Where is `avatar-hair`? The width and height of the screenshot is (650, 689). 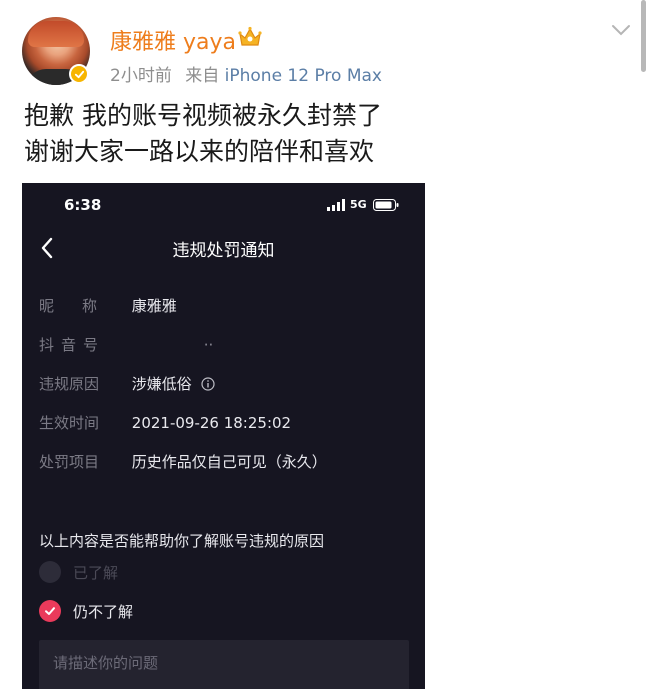
avatar-hair is located at coordinates (56, 34).